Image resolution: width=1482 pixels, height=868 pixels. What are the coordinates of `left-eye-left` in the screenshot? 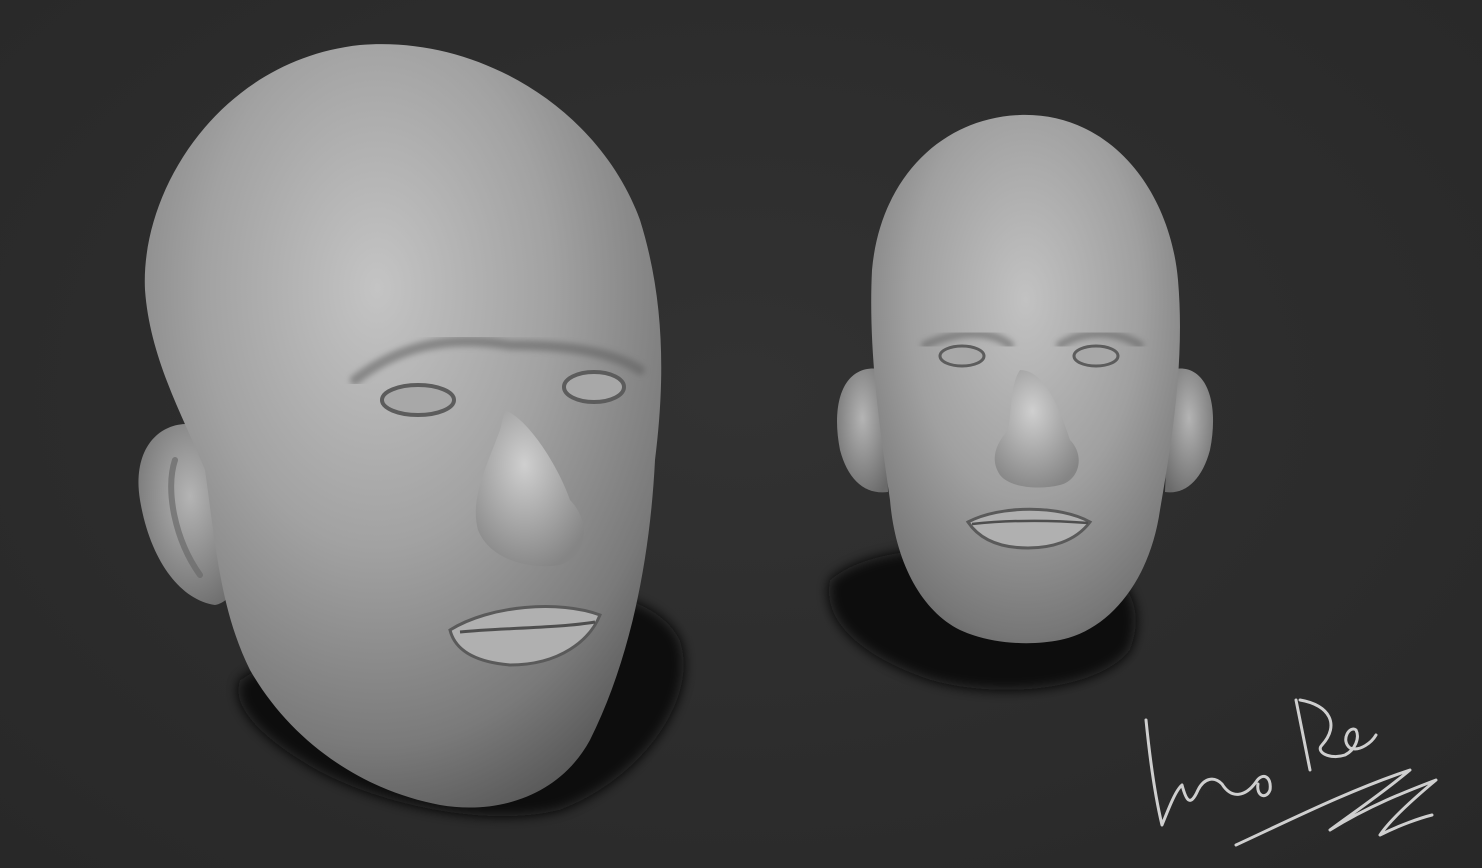 It's located at (418, 400).